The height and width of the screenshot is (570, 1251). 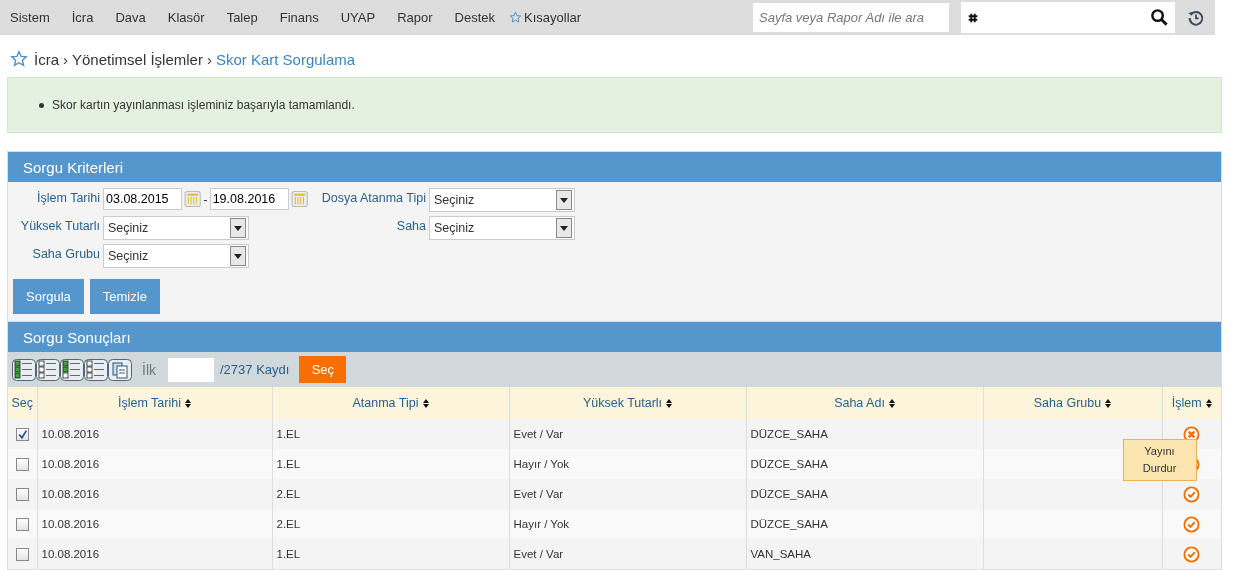 I want to click on field-label: Saha, so click(x=410, y=225).